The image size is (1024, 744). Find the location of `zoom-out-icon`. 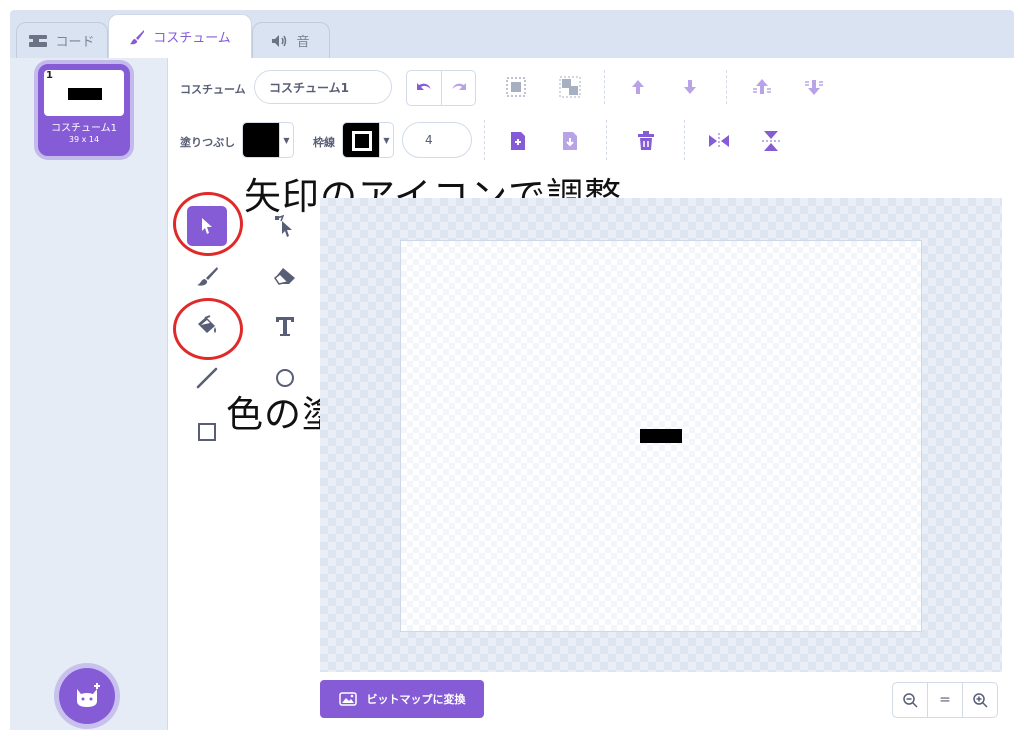

zoom-out-icon is located at coordinates (910, 700).